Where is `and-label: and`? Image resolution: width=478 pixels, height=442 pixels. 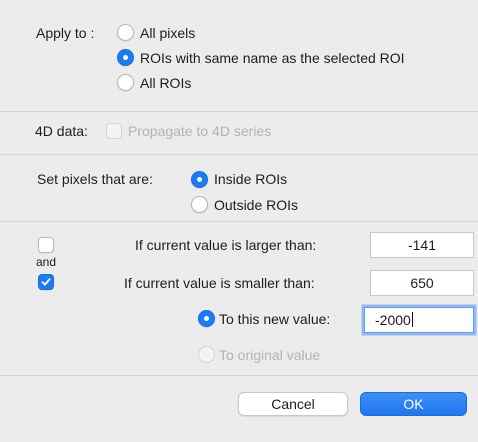
and-label: and is located at coordinates (46, 262).